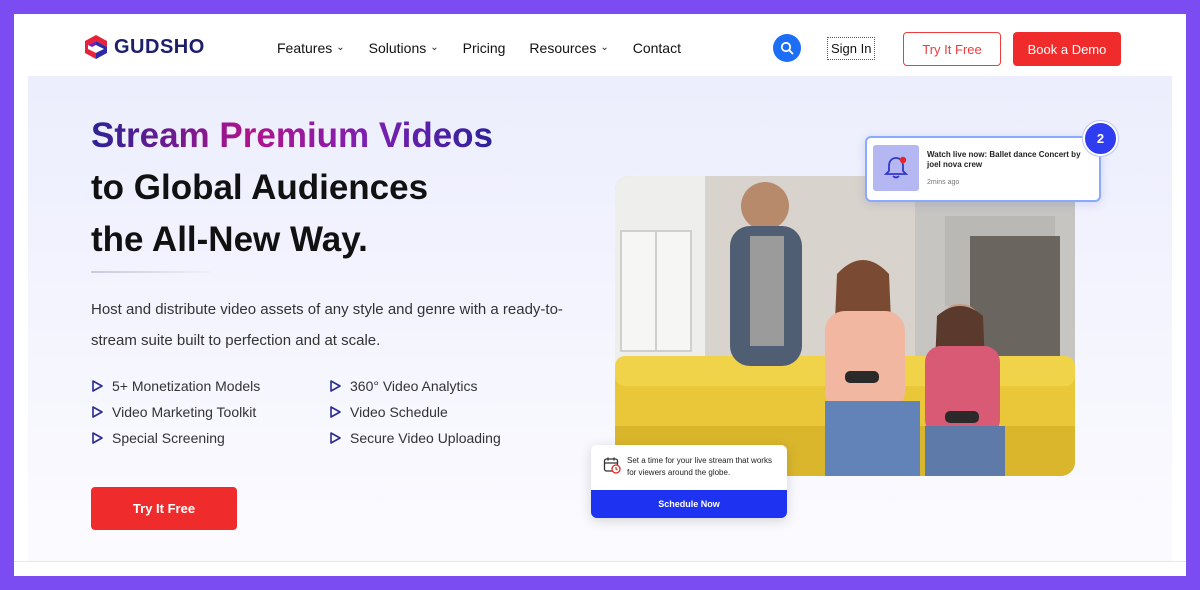 This screenshot has height=590, width=1200. I want to click on brand-name: GUDSHO, so click(159, 46).